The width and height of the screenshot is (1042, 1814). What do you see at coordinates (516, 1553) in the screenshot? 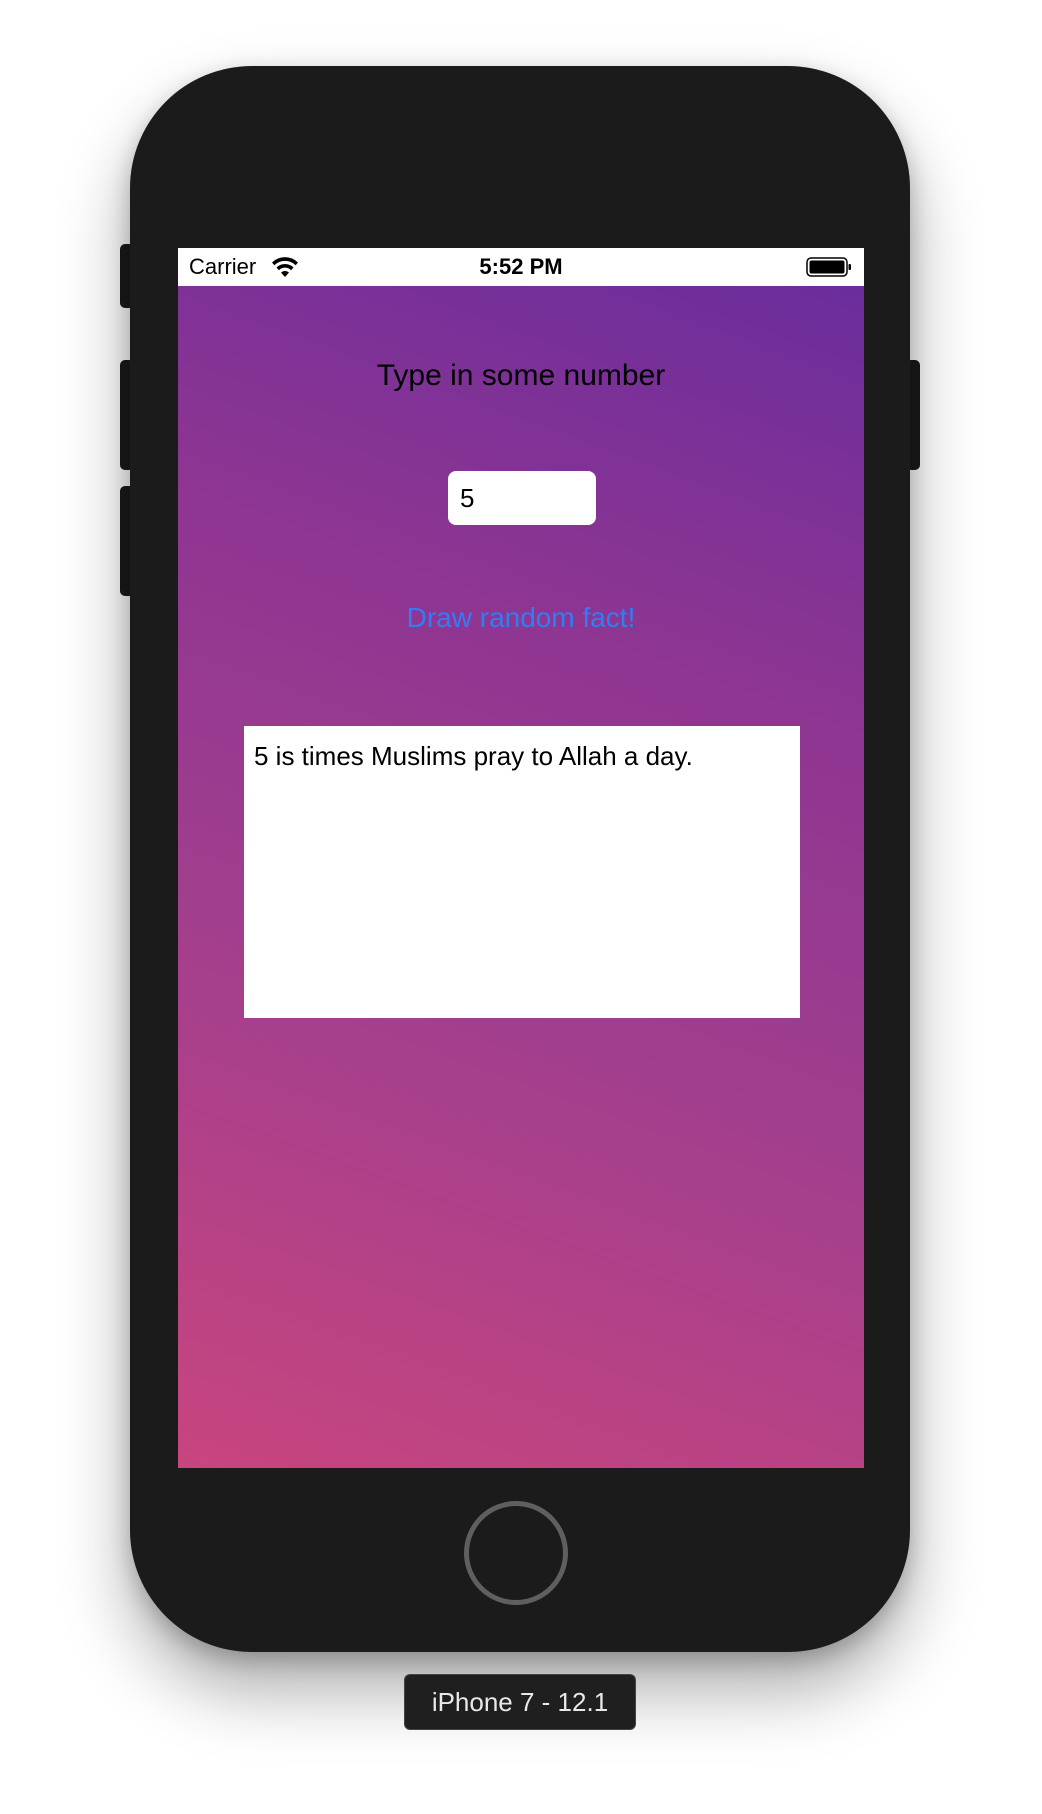
I see `home-button` at bounding box center [516, 1553].